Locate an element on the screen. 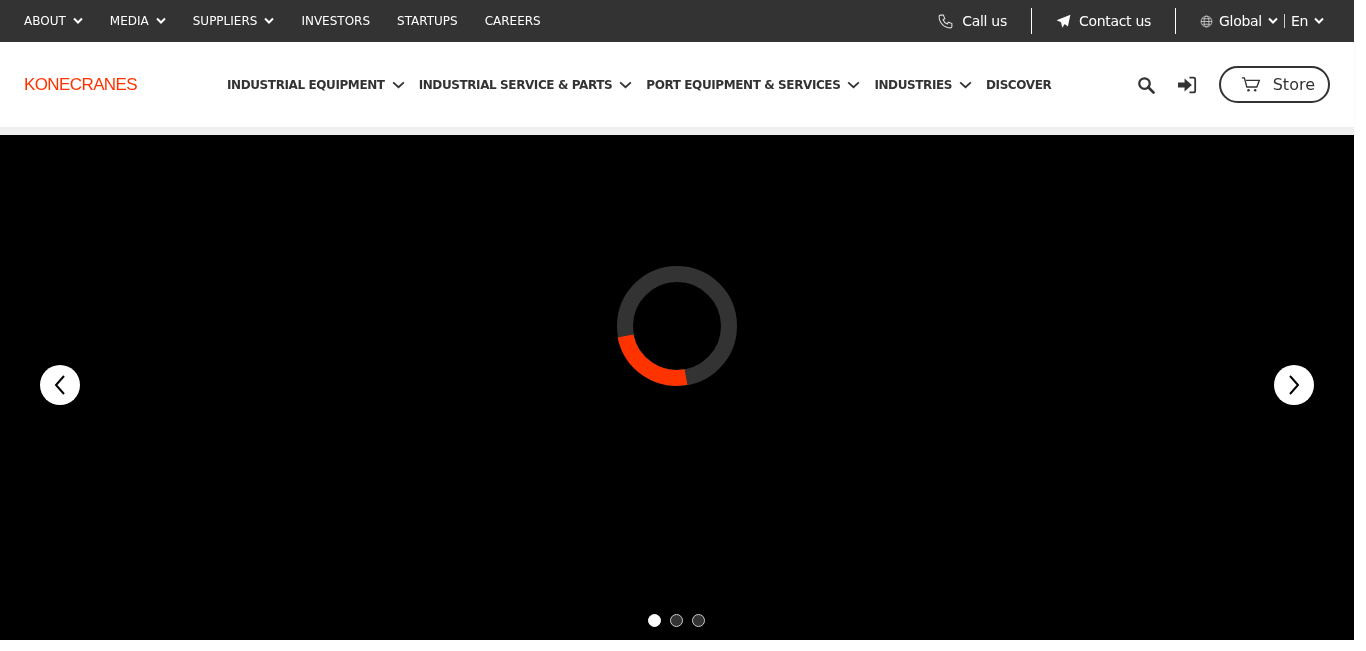  main-nav-link: INDUSTRIAL EQUIPMENT is located at coordinates (316, 84).